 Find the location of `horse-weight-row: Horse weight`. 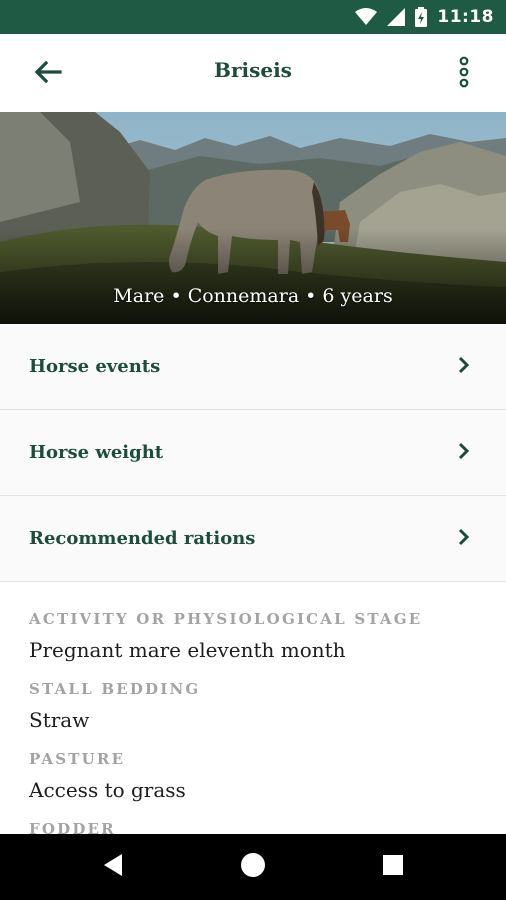

horse-weight-row: Horse weight is located at coordinates (253, 453).